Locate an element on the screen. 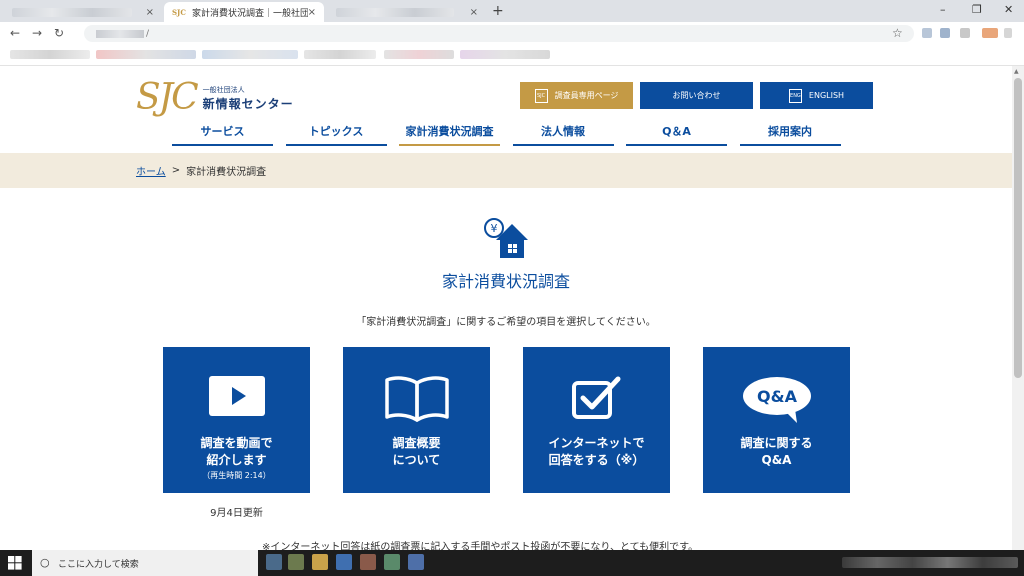  open-book-icon is located at coordinates (416, 399).